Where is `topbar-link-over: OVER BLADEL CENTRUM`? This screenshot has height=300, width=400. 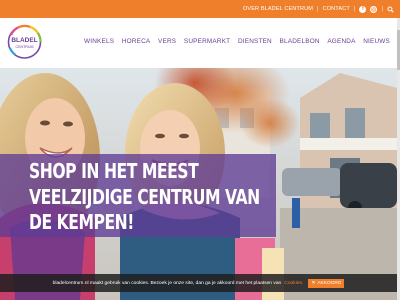
topbar-link-over: OVER BLADEL CENTRUM is located at coordinates (278, 9).